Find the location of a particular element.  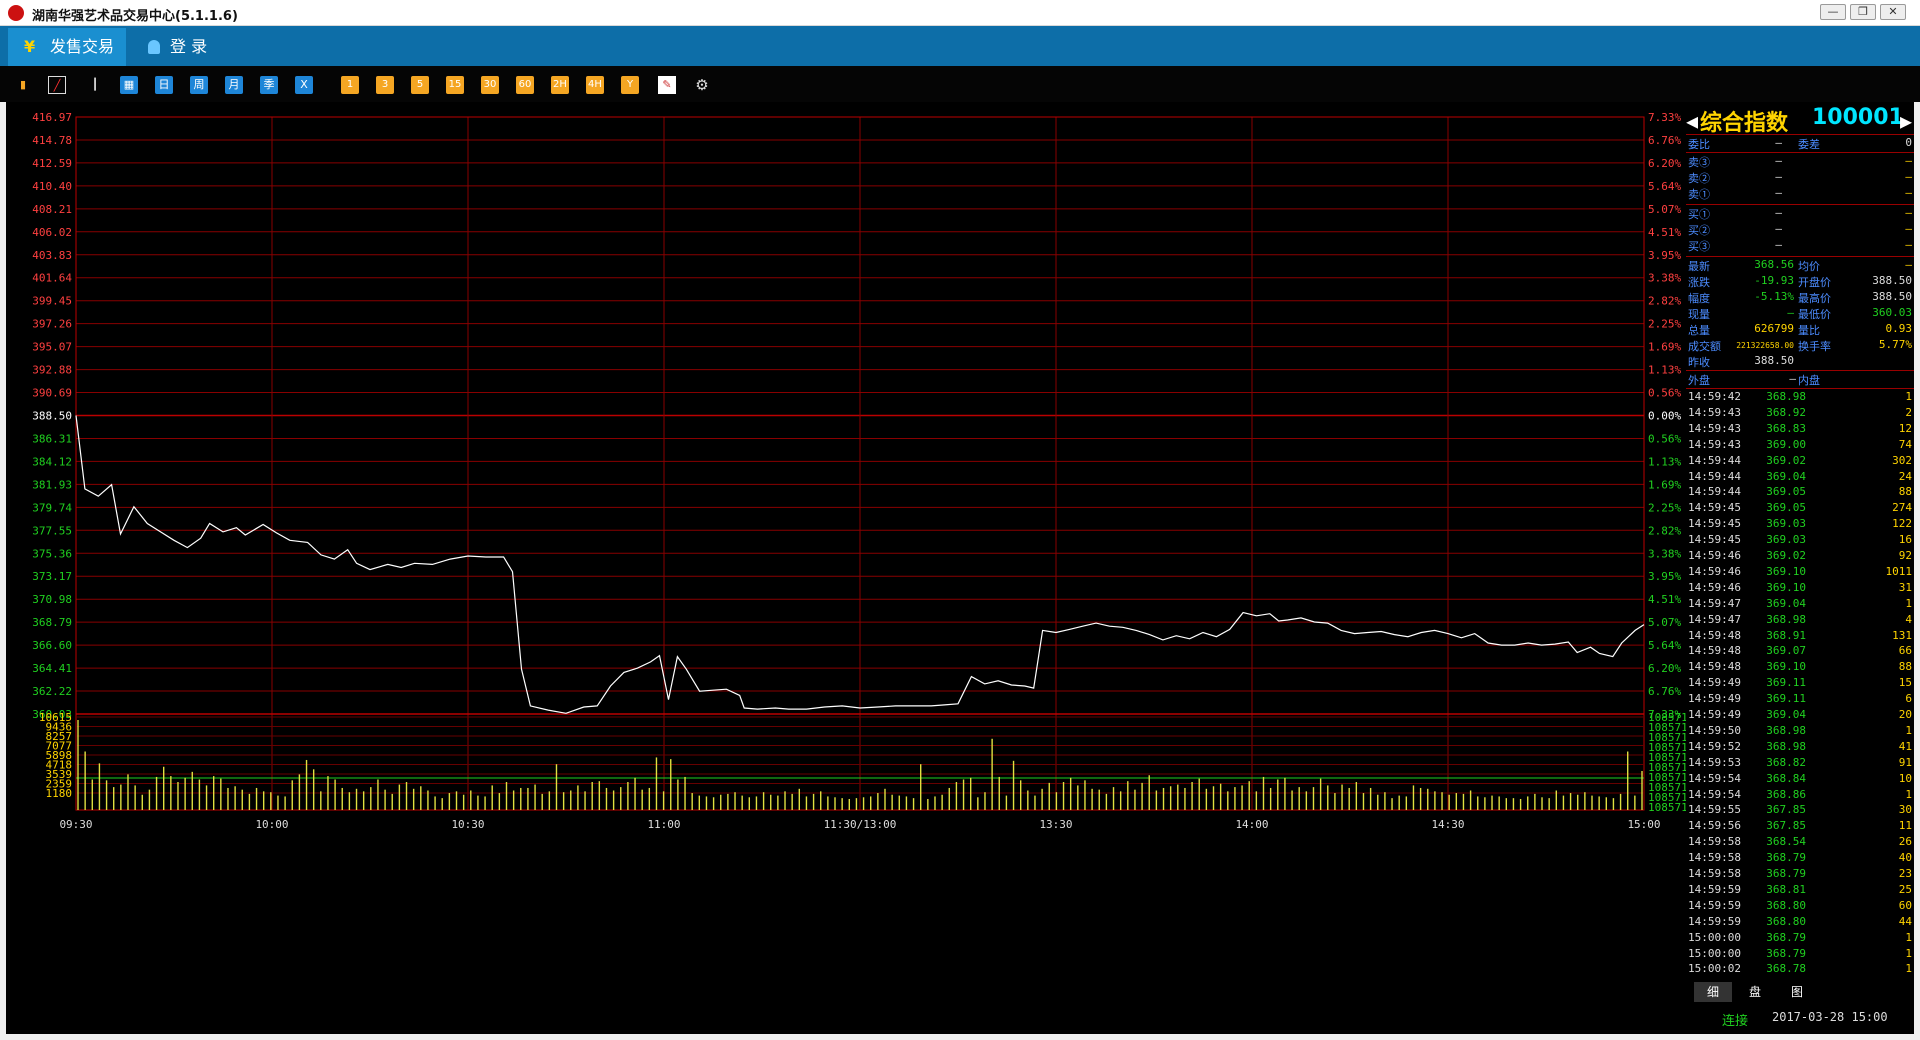

minute-60-button: 60 is located at coordinates (525, 85).